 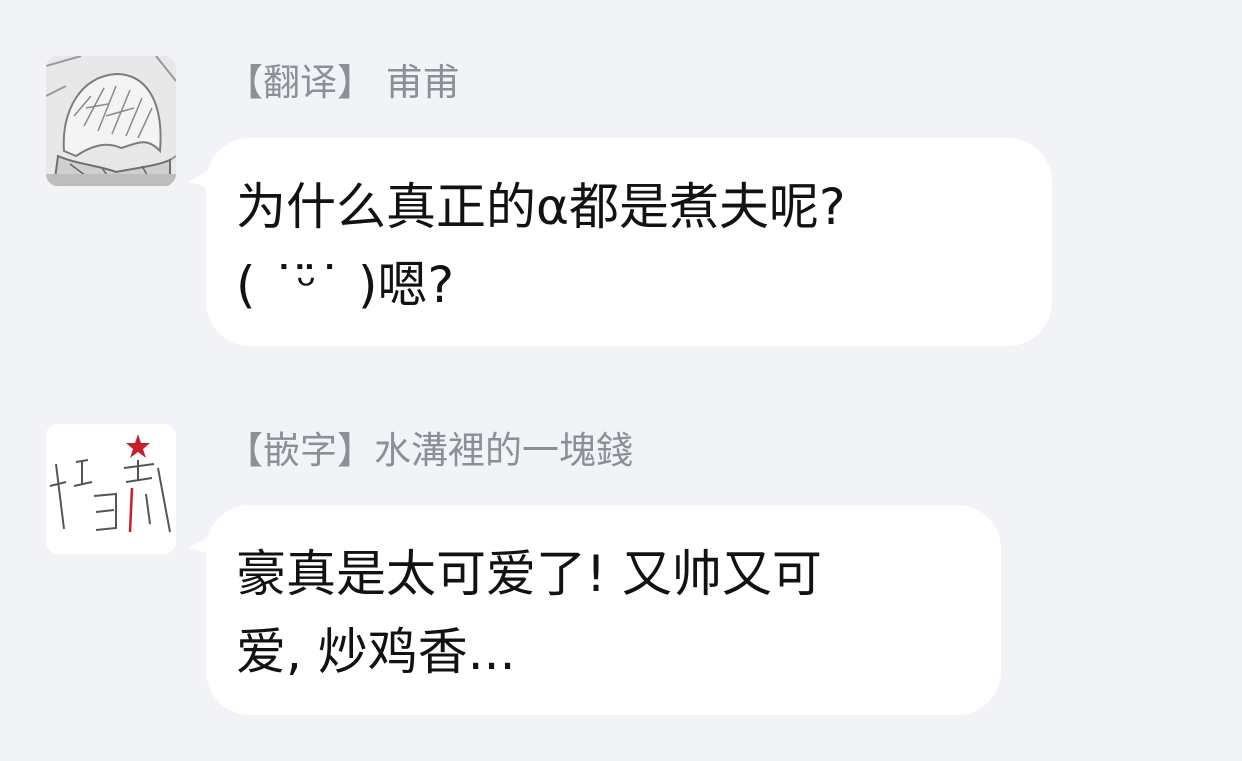 I want to click on message-text-line: ( ˙ᵕ̈˙ )嗯?, so click(x=345, y=285).